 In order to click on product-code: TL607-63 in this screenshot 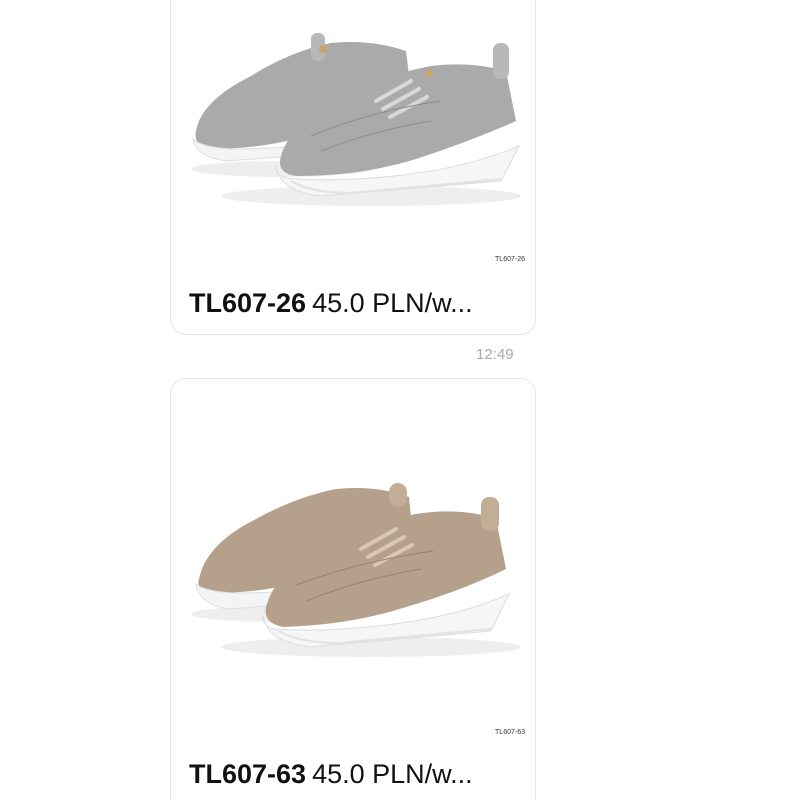, I will do `click(248, 774)`.